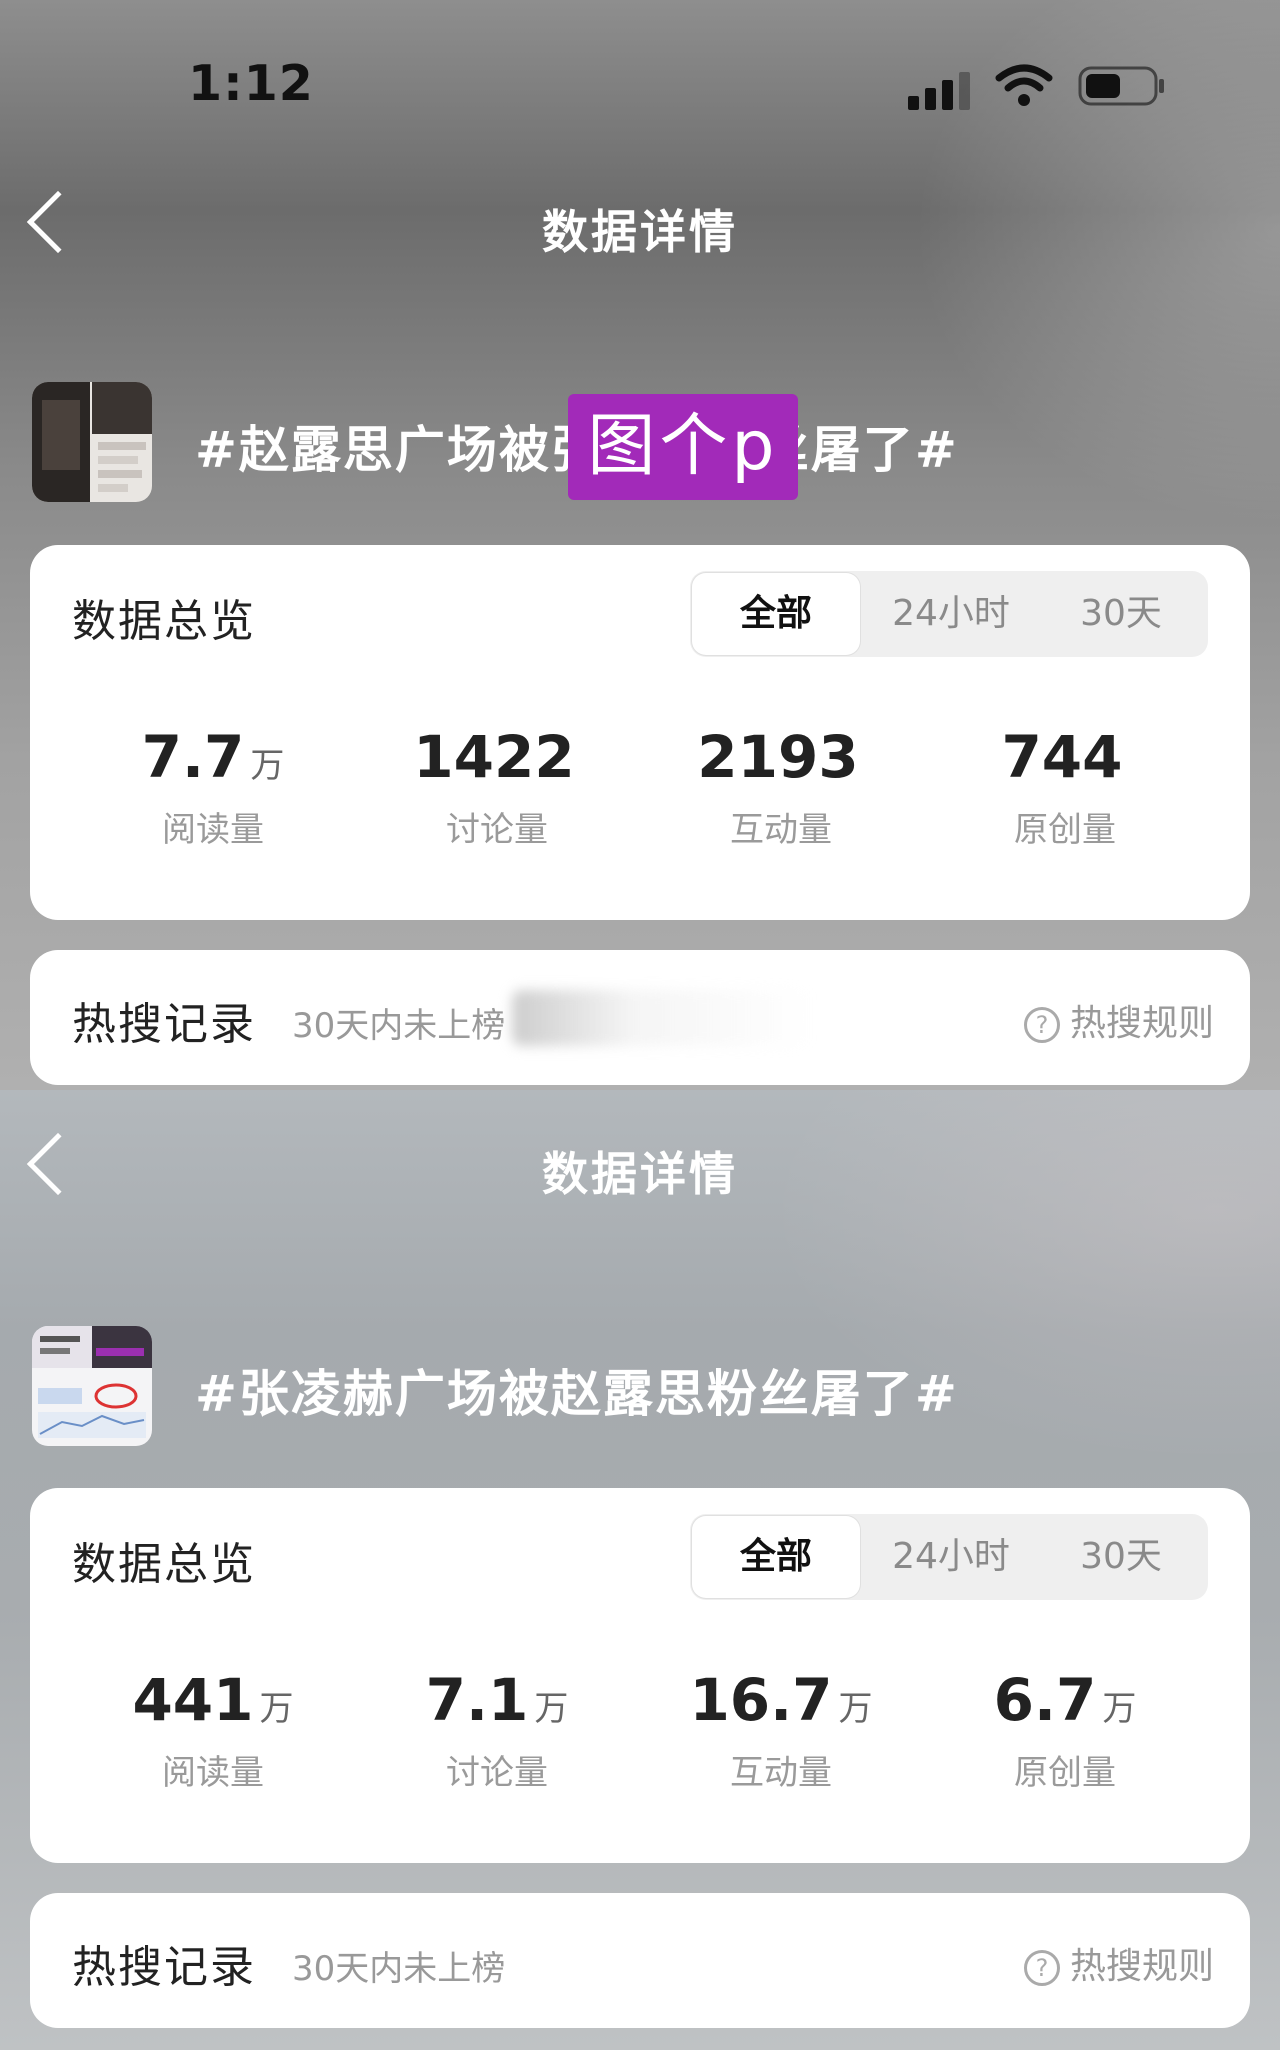 This screenshot has height=2050, width=1280. Describe the element at coordinates (1062, 757) in the screenshot. I see `stat-value: 744` at that location.